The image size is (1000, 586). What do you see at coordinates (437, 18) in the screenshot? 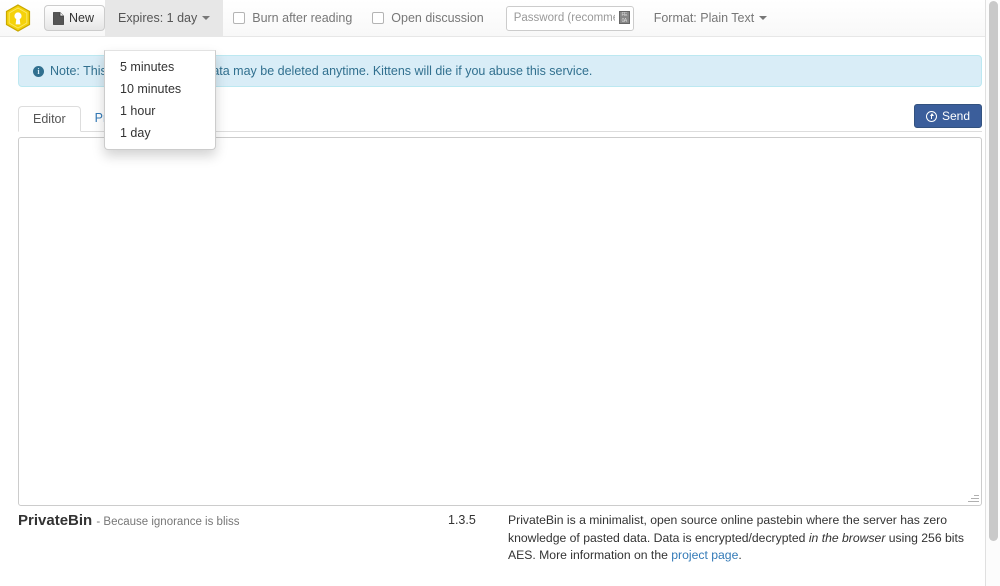
I see `open-discussion-label: Open discussion` at bounding box center [437, 18].